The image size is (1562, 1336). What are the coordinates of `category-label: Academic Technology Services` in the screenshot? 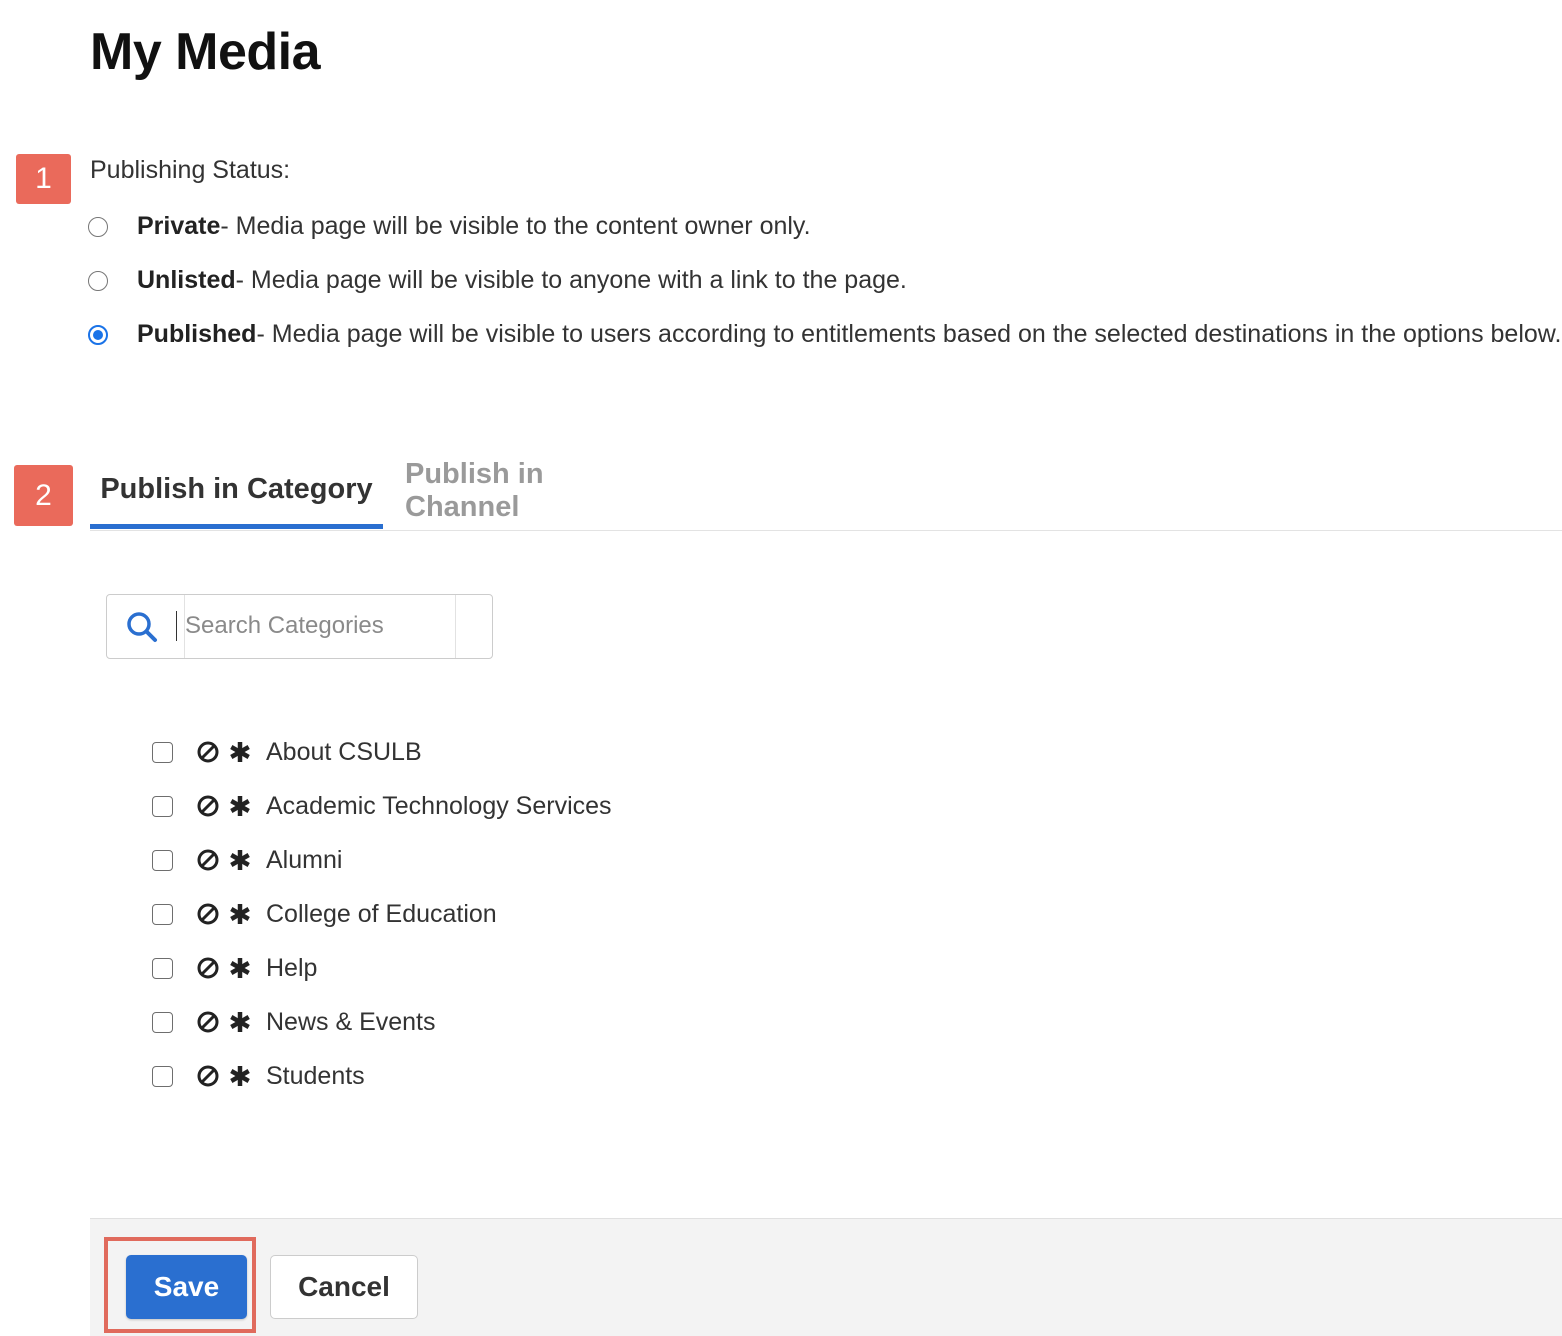 It's located at (439, 805).